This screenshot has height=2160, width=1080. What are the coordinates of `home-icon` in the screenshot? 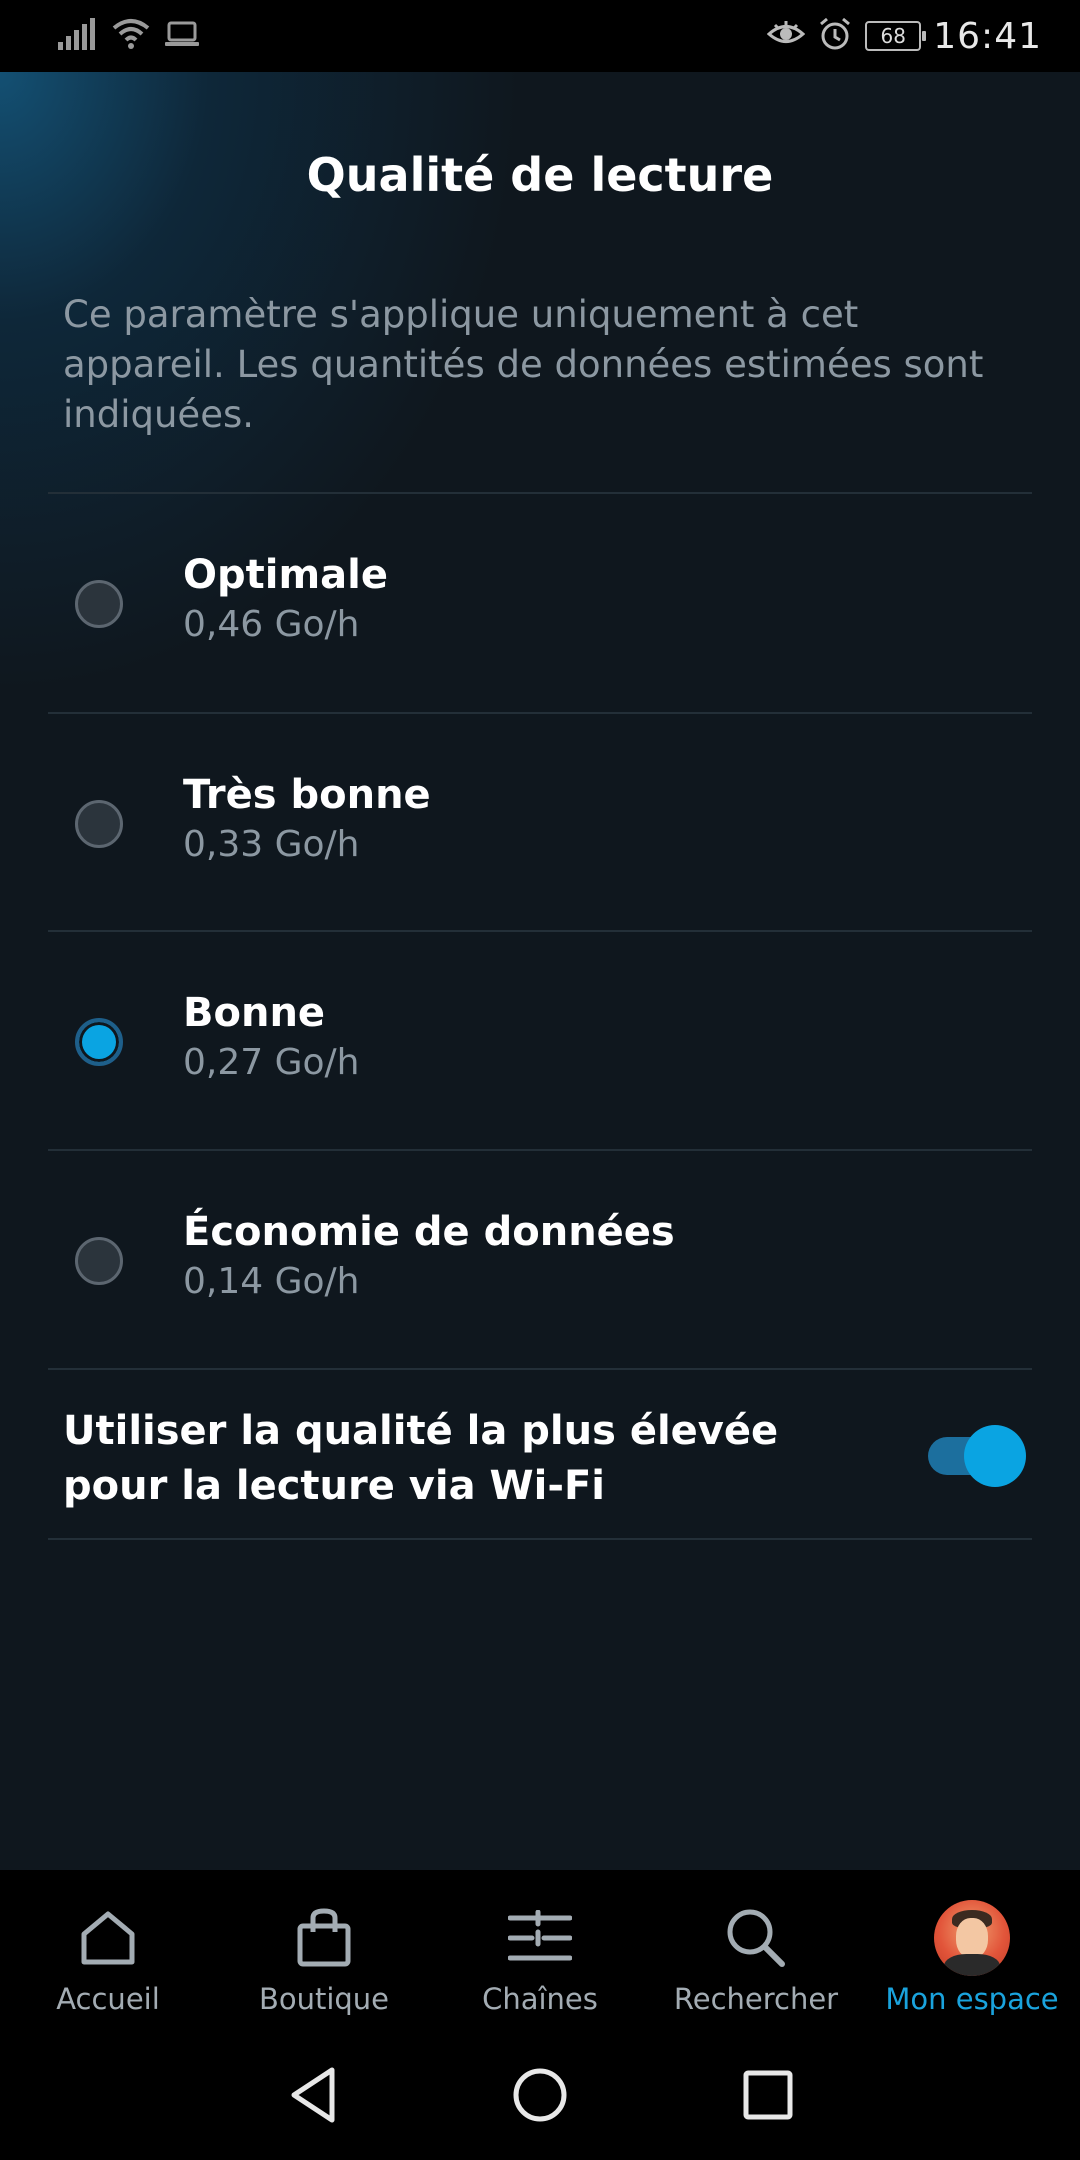 It's located at (108, 1938).